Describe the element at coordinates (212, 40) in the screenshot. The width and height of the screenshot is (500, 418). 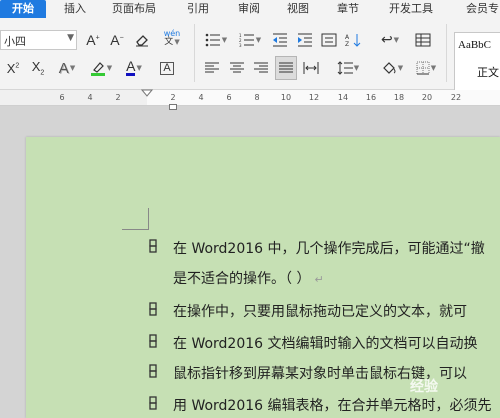
I see `bullet-list-icon` at that location.